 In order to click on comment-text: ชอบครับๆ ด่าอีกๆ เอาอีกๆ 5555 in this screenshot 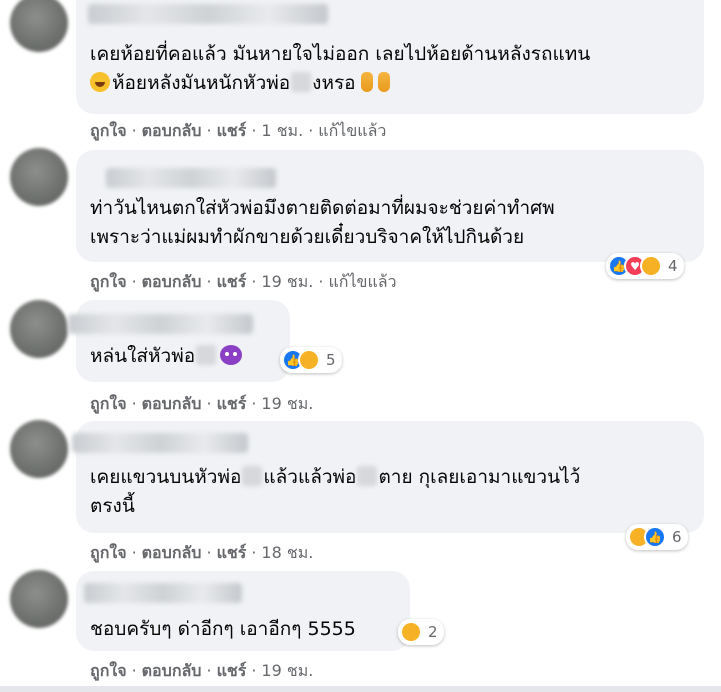, I will do `click(245, 629)`.